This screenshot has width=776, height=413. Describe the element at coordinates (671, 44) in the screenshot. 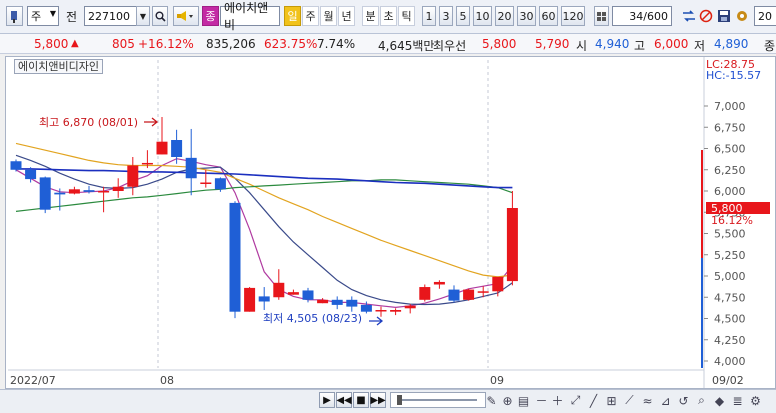

I see `high-price: 6,000` at that location.